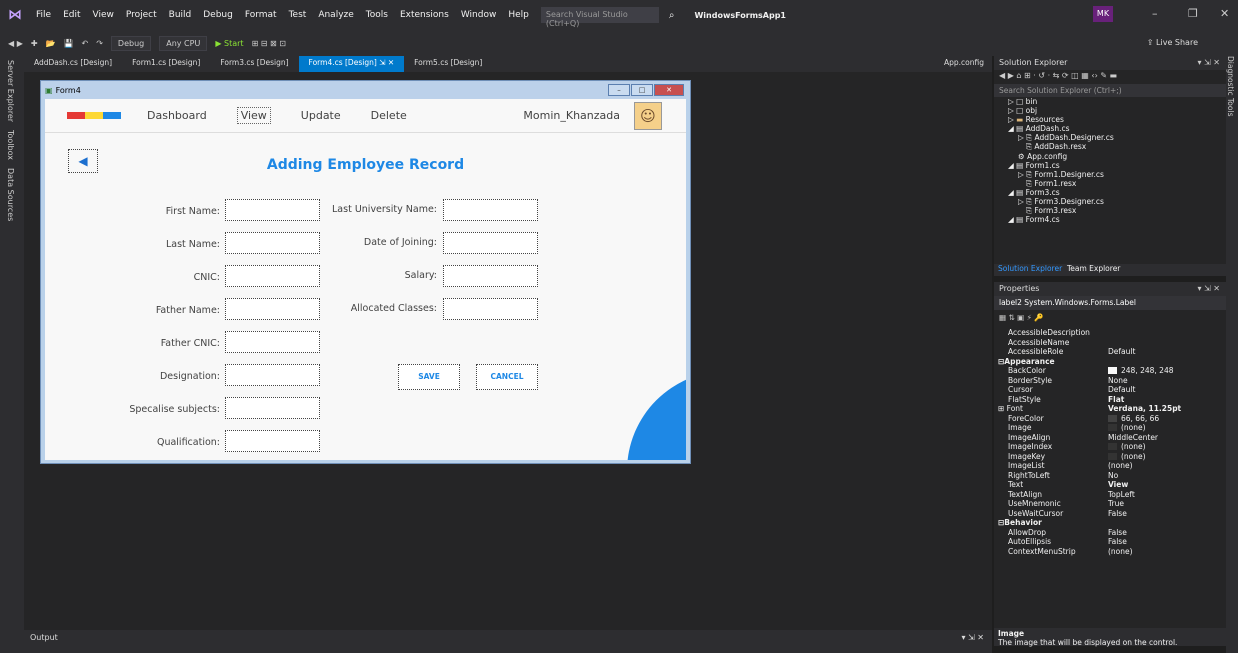 This screenshot has width=1238, height=653. What do you see at coordinates (1110, 210) in the screenshot?
I see `tree-item: ⎘ Form3.resx` at bounding box center [1110, 210].